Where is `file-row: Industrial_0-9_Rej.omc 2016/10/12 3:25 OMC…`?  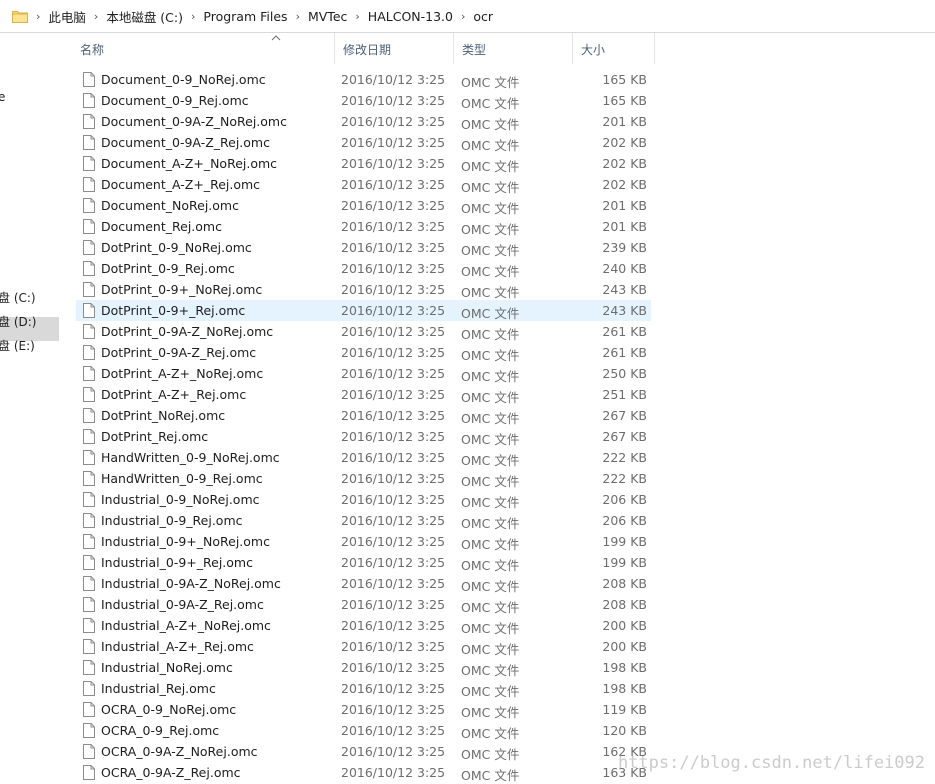
file-row: Industrial_0-9_Rej.omc 2016/10/12 3:25 OMC… is located at coordinates (363, 520).